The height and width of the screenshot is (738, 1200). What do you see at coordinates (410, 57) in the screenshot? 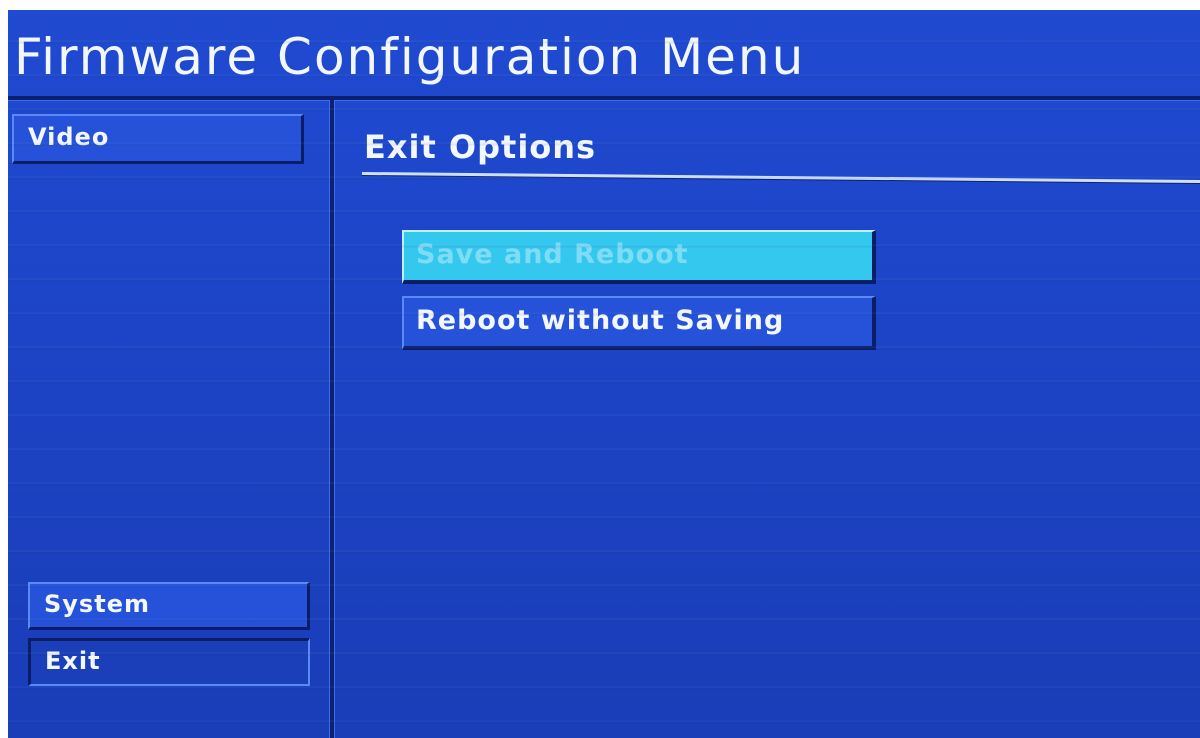
I see `page-title: Firmware Configuration Menu` at bounding box center [410, 57].